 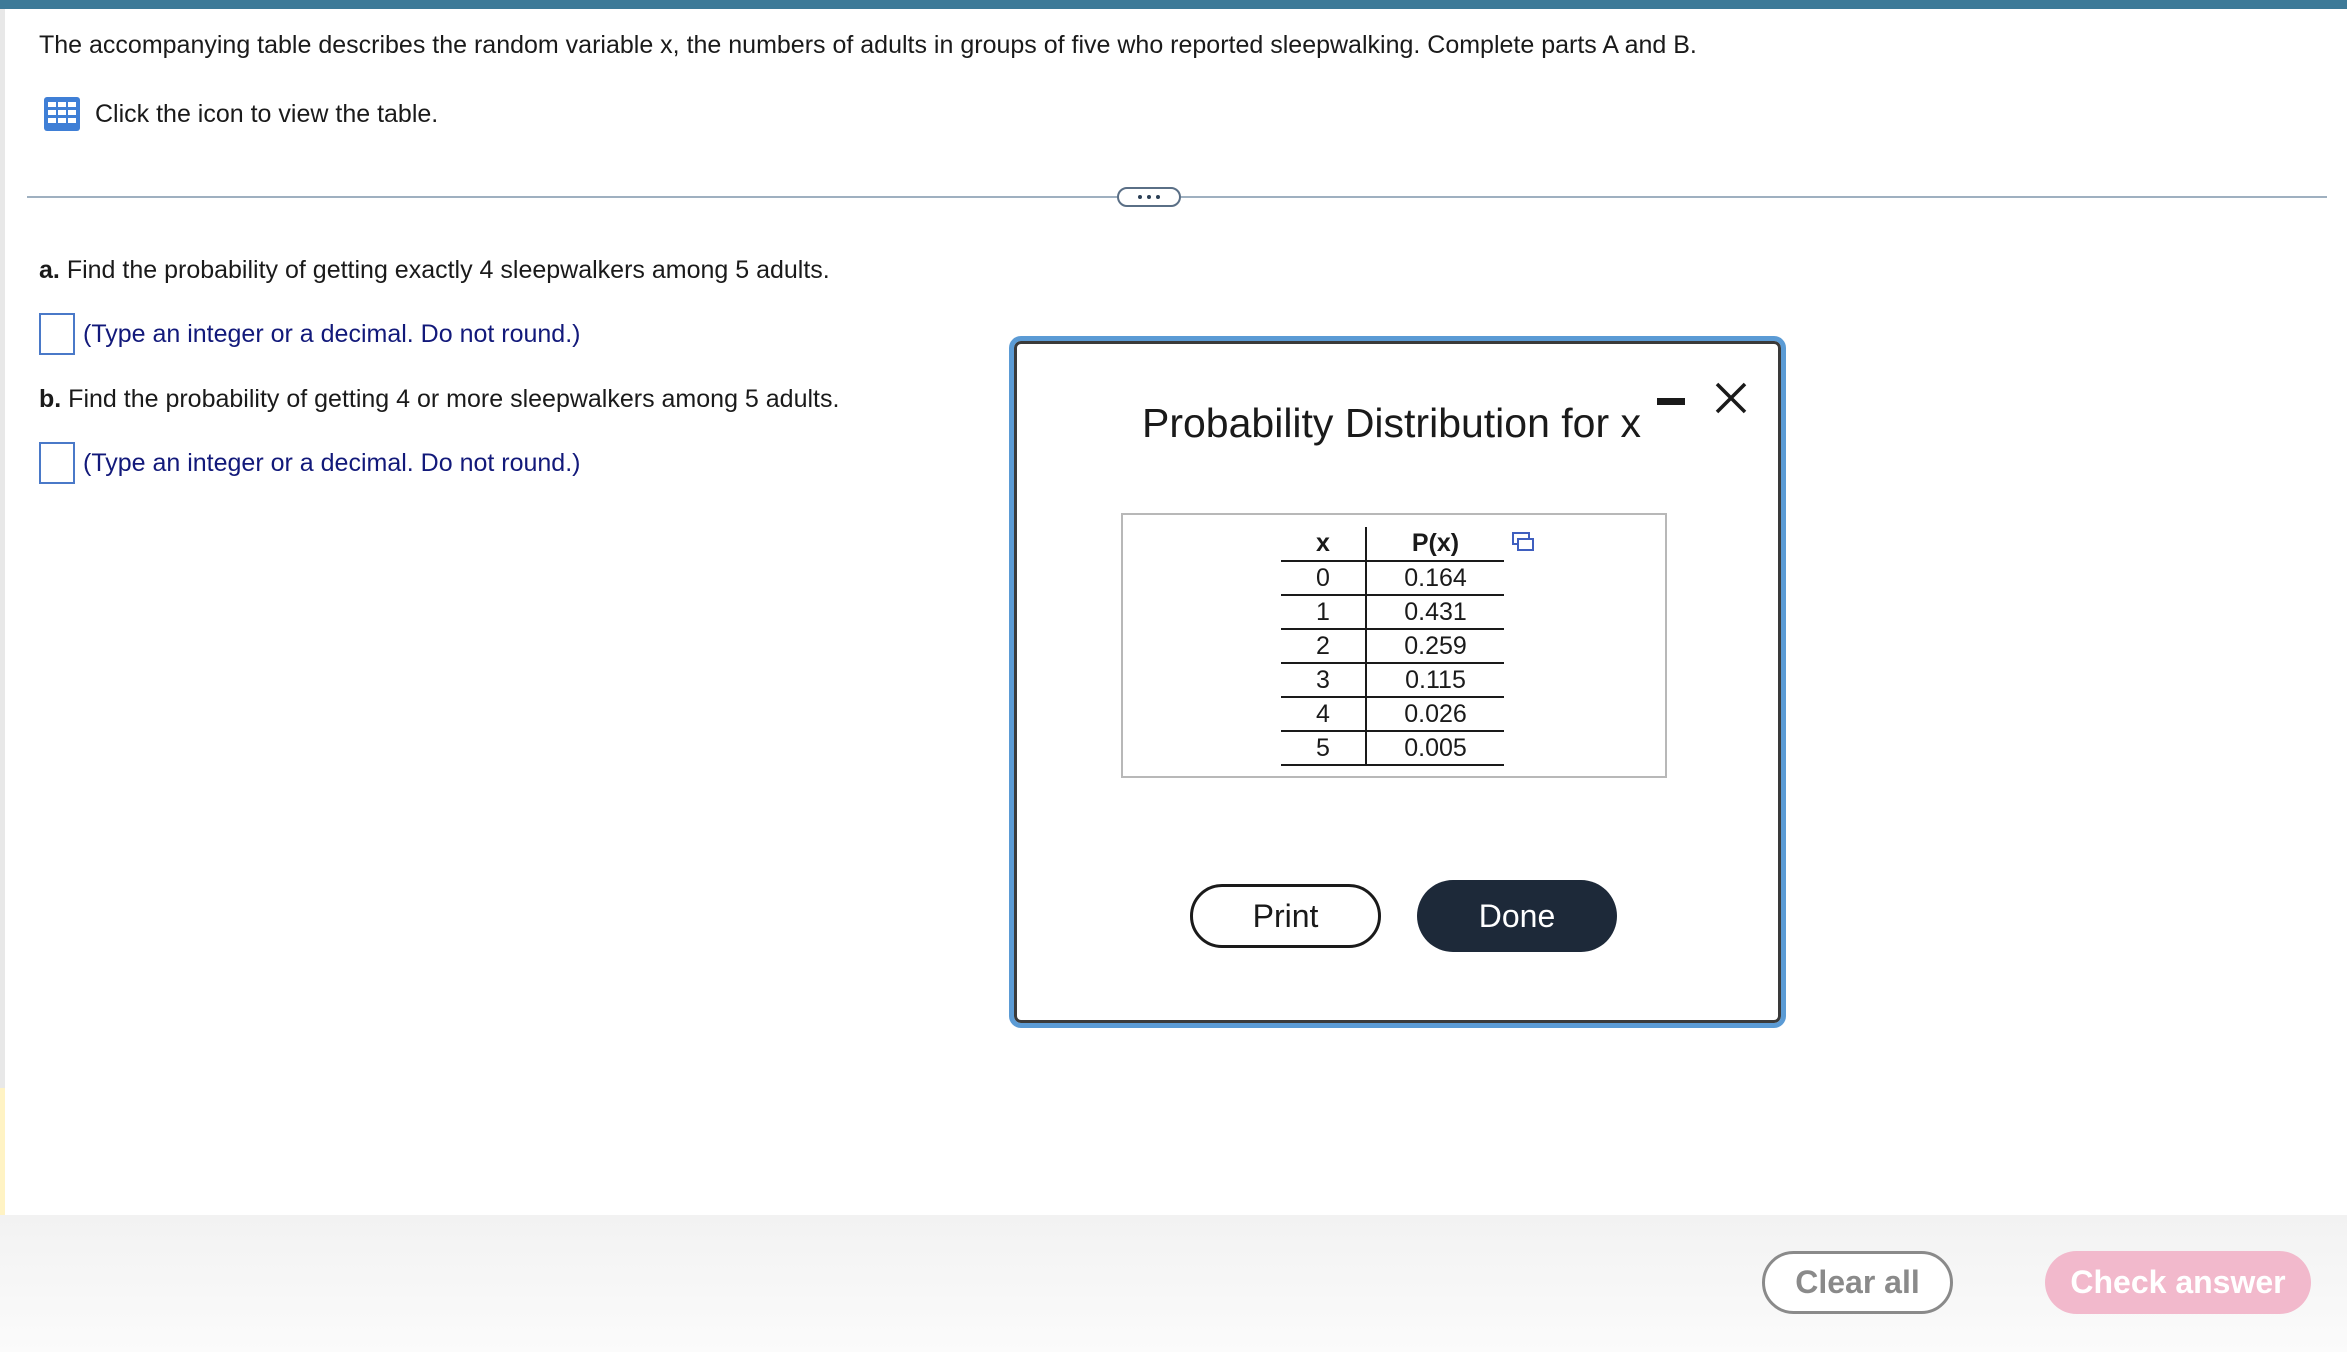 What do you see at coordinates (49, 270) in the screenshot?
I see `question-a-label: a.` at bounding box center [49, 270].